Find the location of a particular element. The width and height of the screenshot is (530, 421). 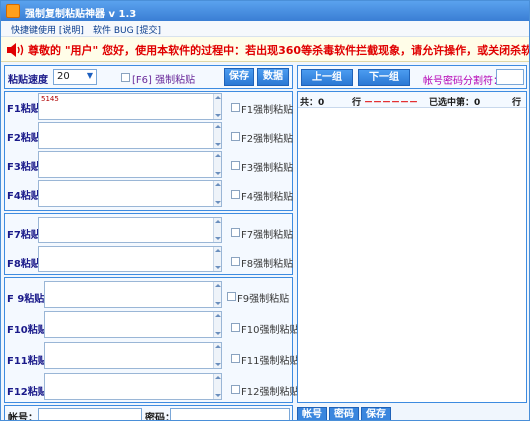

slot-input-f12 is located at coordinates (133, 386).